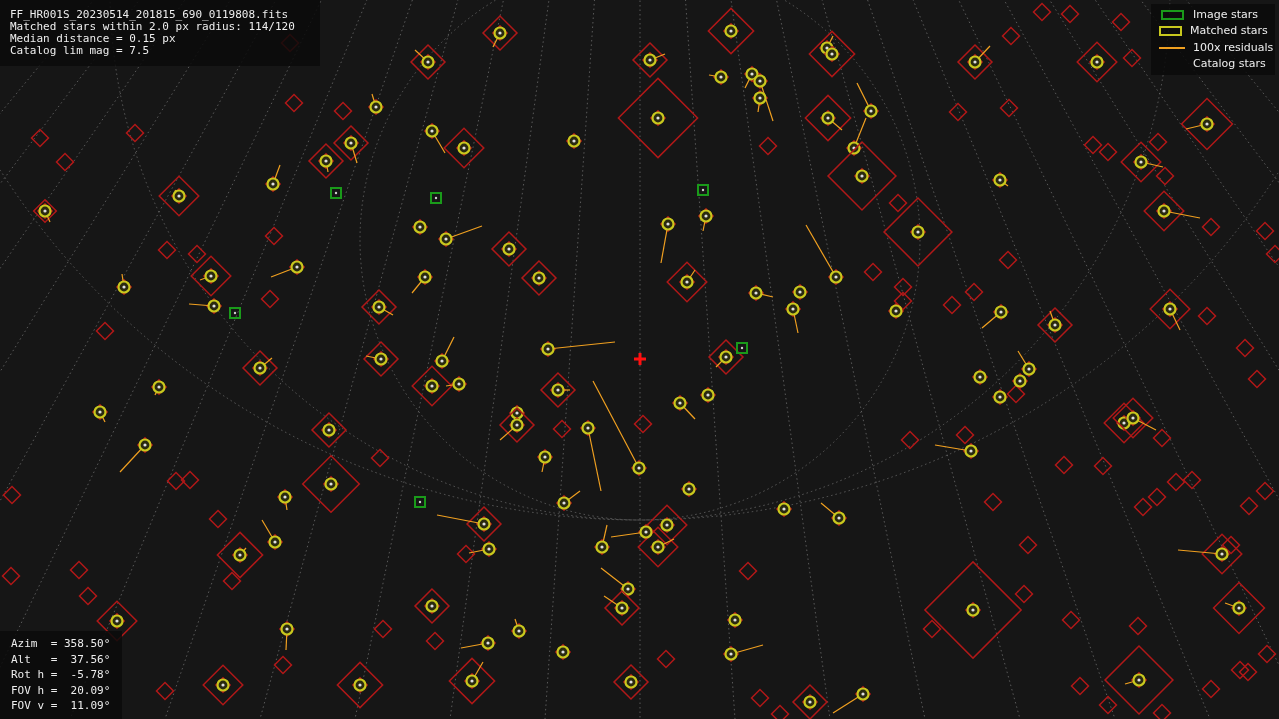  Describe the element at coordinates (61, 706) in the screenshot. I see `pointing-text: FOV v = 11.09°` at that location.